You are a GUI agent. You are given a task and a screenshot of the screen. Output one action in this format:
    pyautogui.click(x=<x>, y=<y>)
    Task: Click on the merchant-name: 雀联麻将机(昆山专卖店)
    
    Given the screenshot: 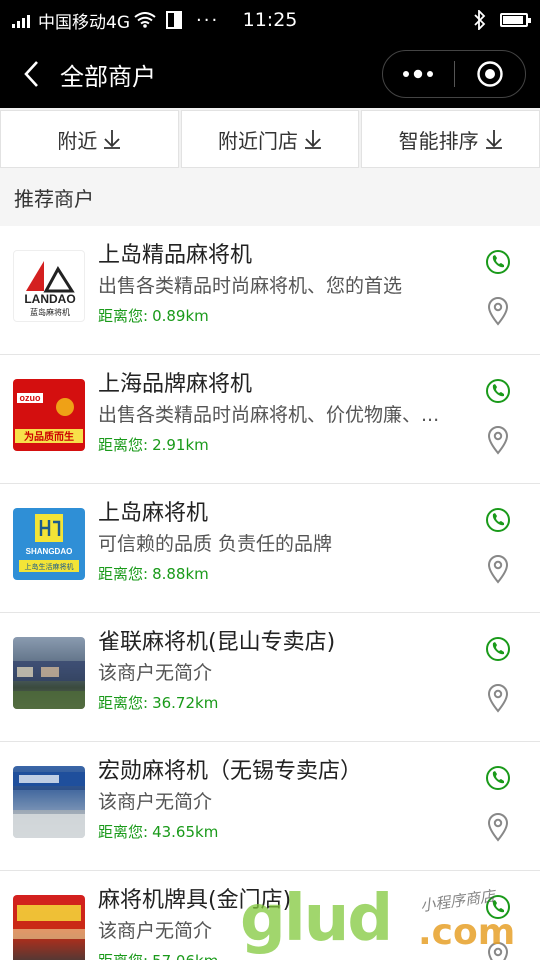 What is the action you would take?
    pyautogui.click(x=217, y=642)
    